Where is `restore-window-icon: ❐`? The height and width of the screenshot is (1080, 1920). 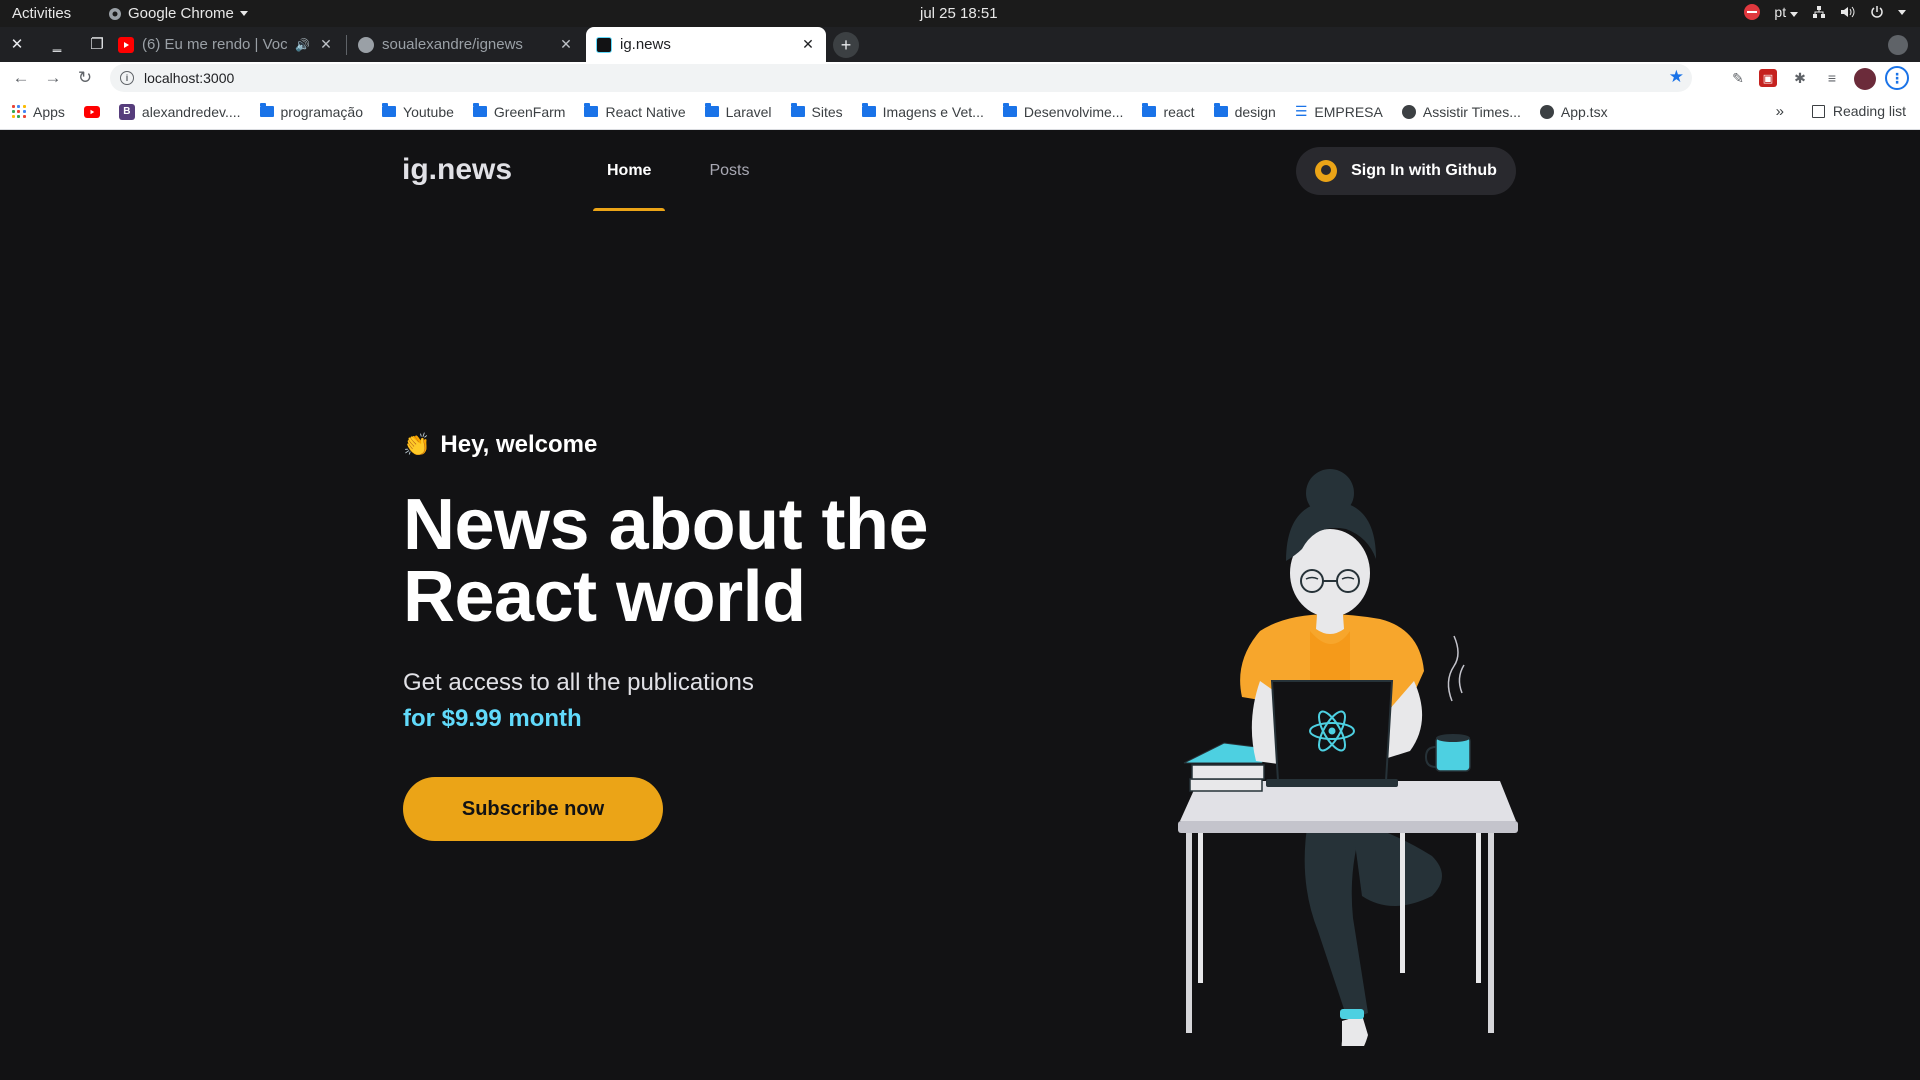
restore-window-icon: ❐ is located at coordinates (97, 44).